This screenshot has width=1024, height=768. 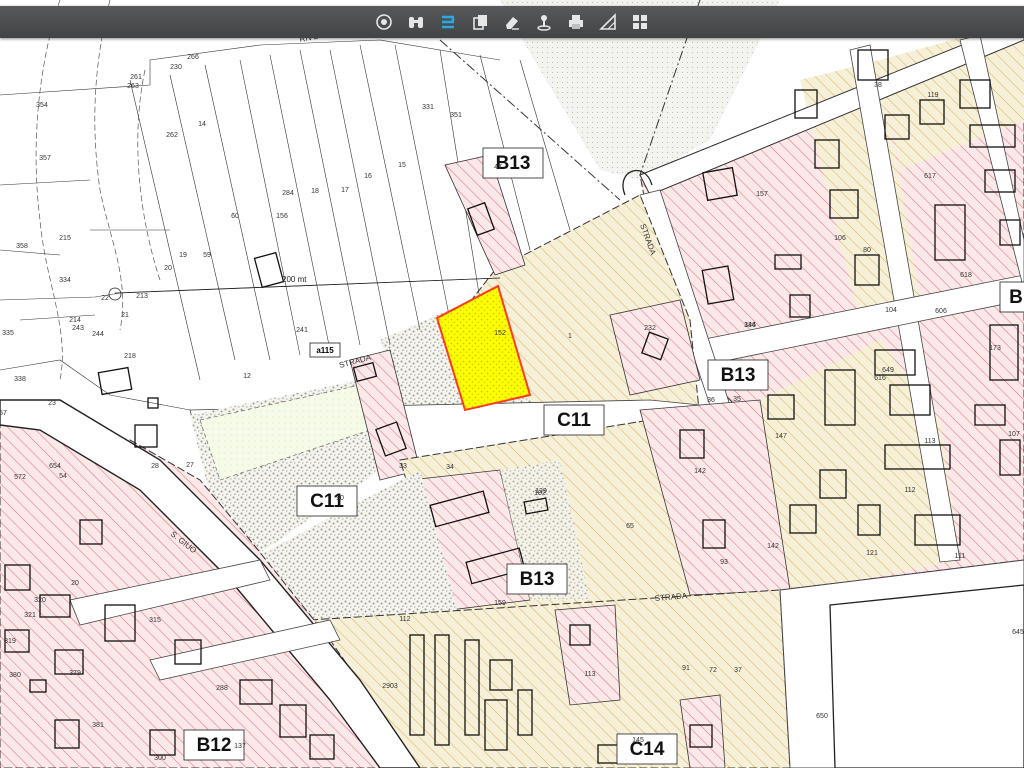 I want to click on parcel-number: 381, so click(x=98, y=725).